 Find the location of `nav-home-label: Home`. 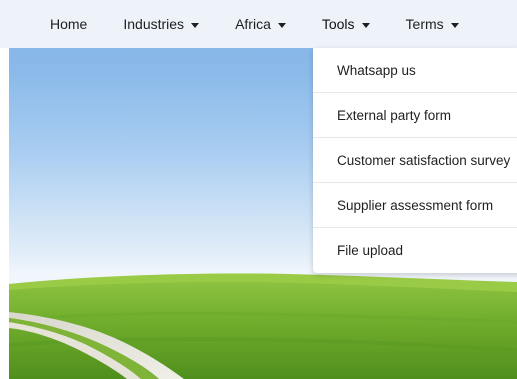

nav-home-label: Home is located at coordinates (69, 24).